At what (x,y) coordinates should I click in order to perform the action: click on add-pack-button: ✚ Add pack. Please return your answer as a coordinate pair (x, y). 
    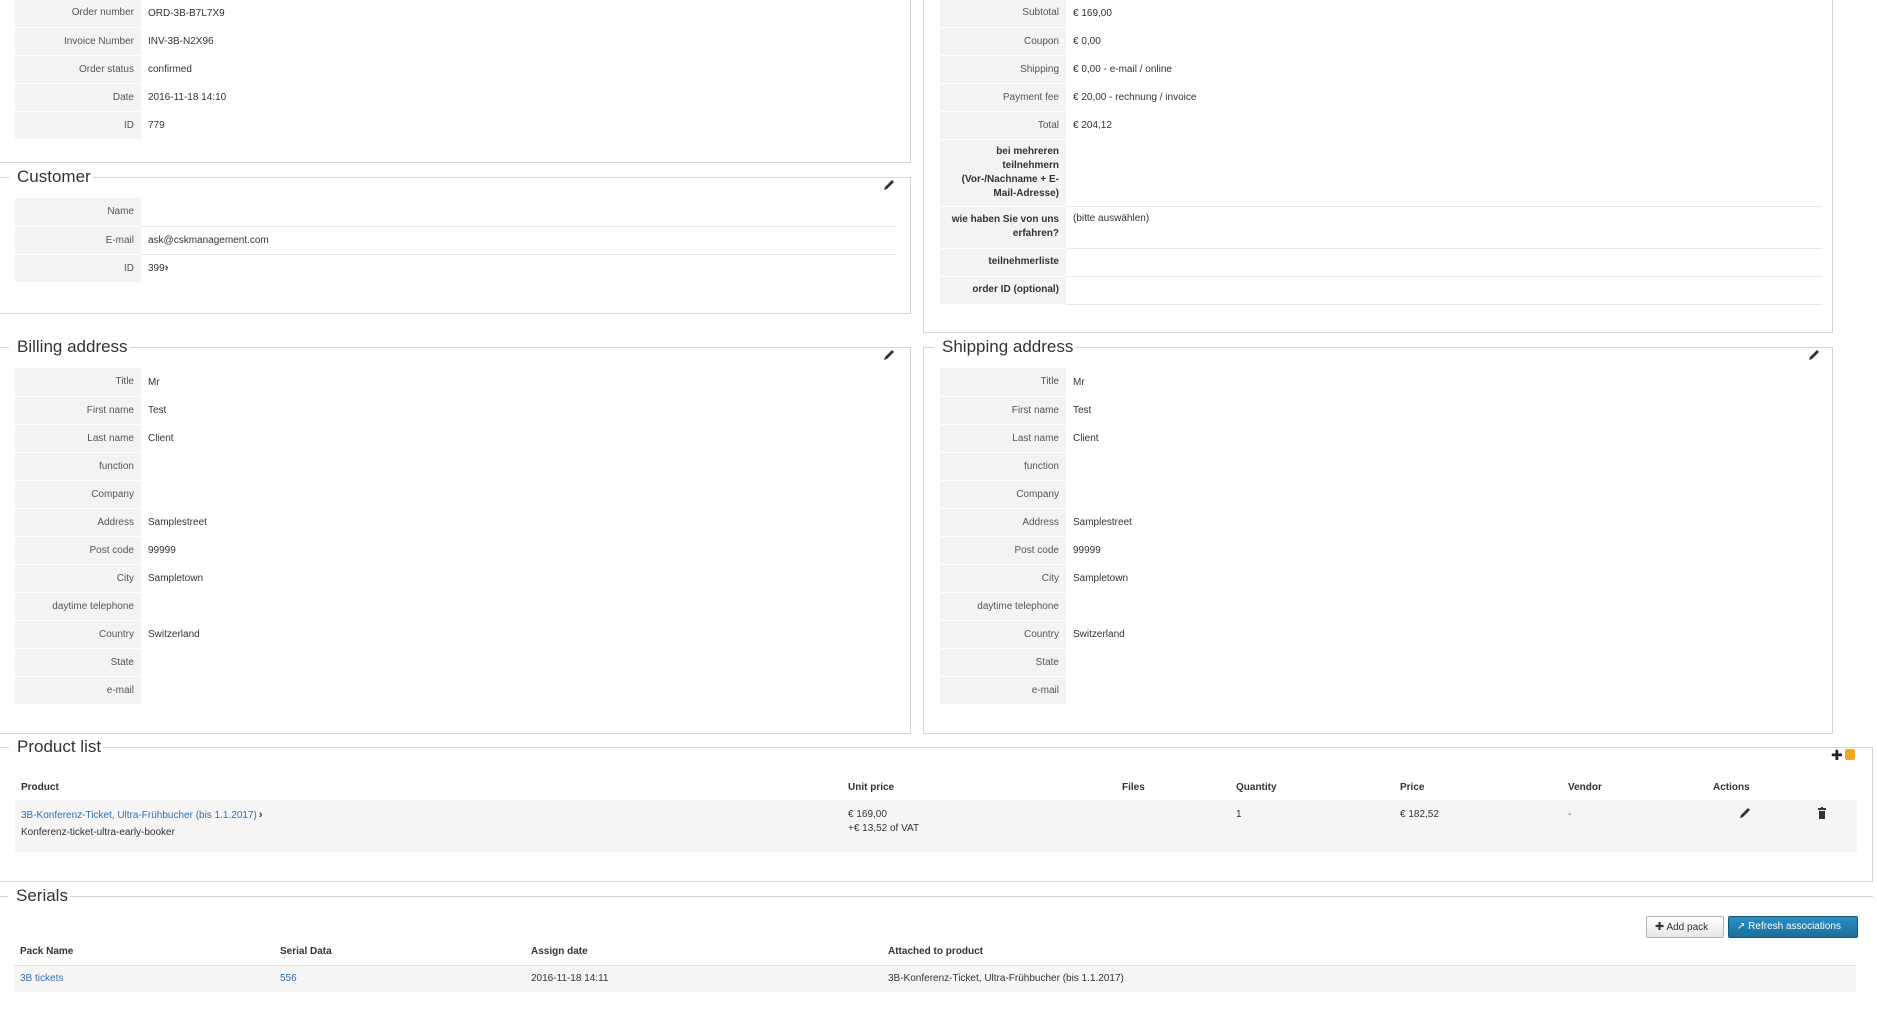
    Looking at the image, I should click on (1685, 927).